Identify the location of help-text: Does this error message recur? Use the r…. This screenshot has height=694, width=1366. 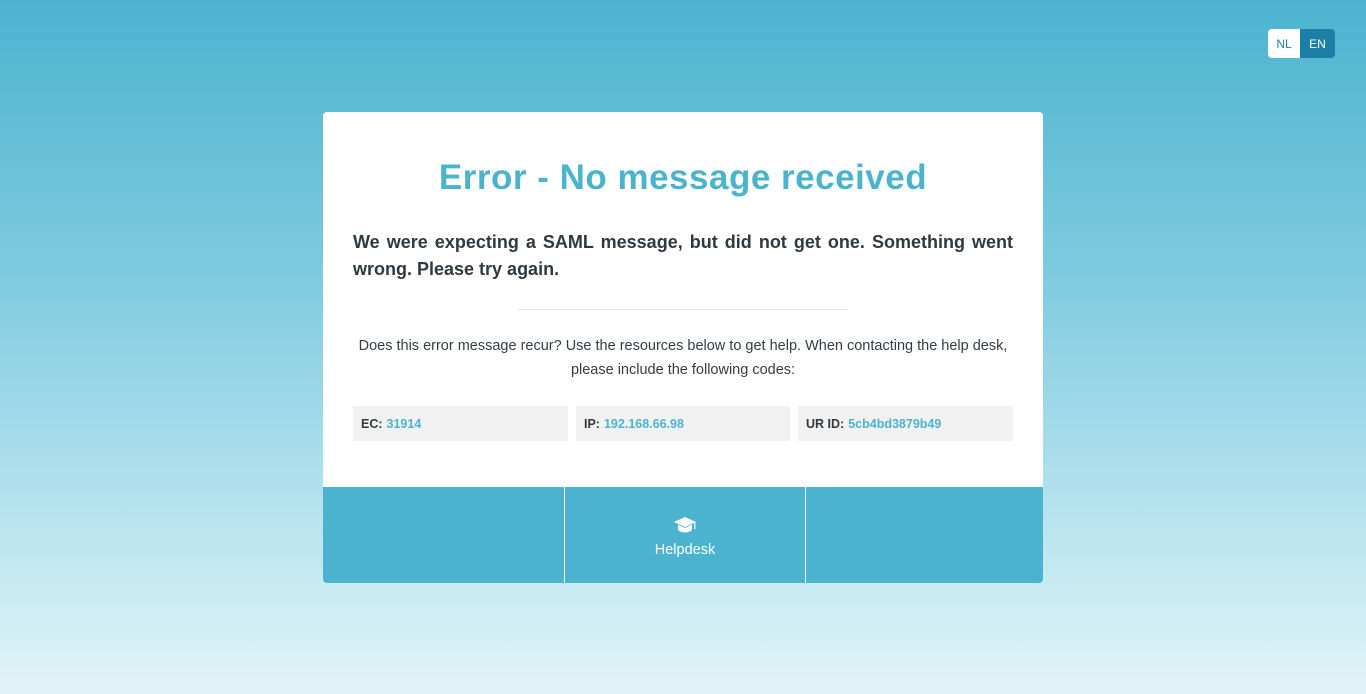
(683, 358).